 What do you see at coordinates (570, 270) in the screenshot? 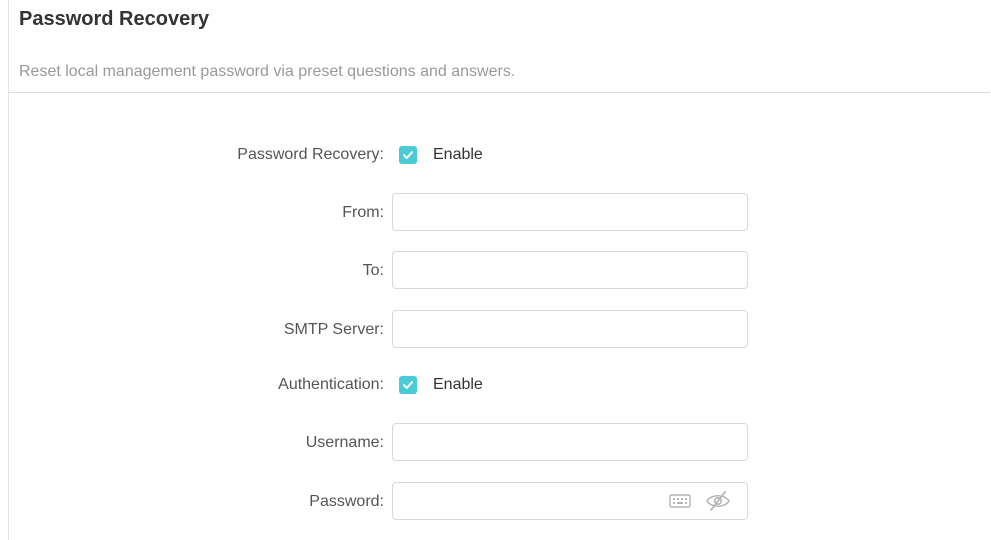
I see `to-input` at bounding box center [570, 270].